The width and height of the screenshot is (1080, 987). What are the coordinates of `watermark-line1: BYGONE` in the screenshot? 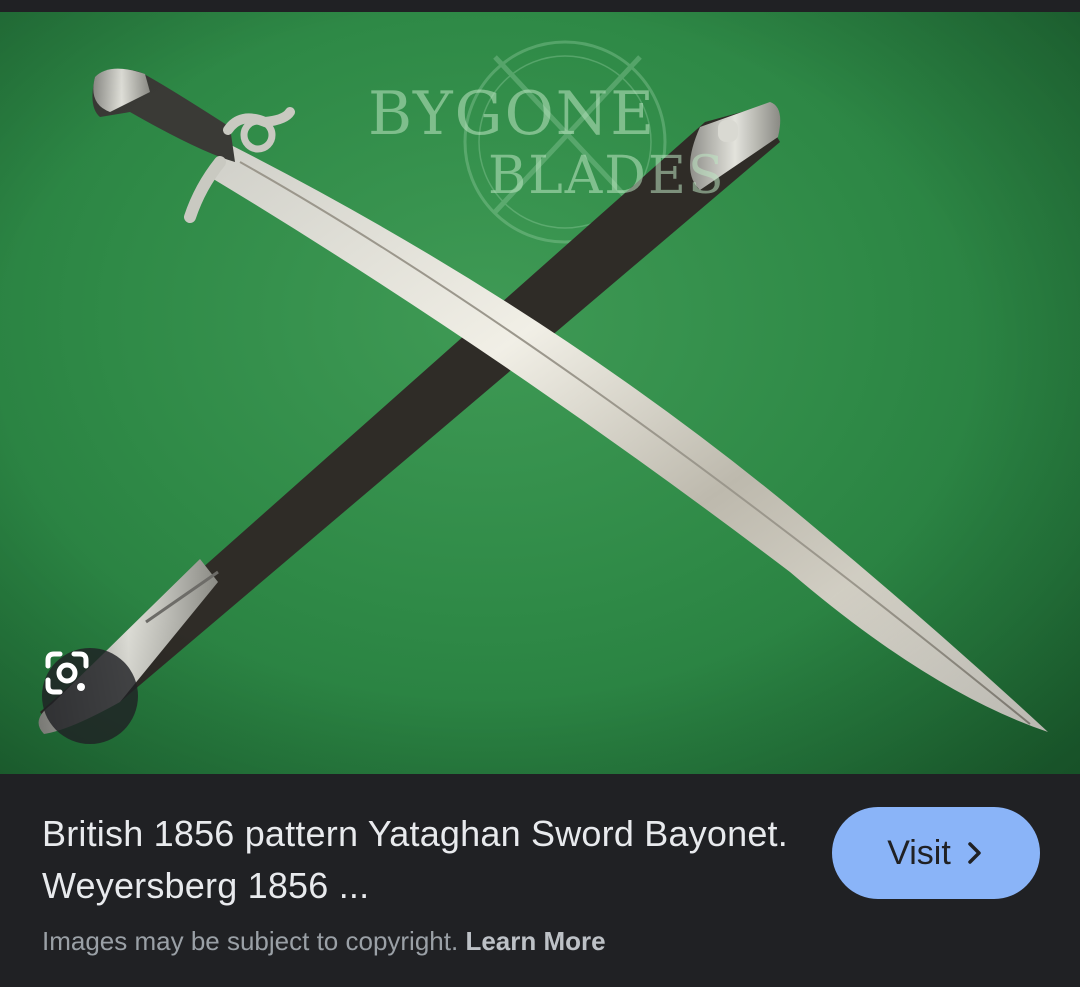 It's located at (512, 114).